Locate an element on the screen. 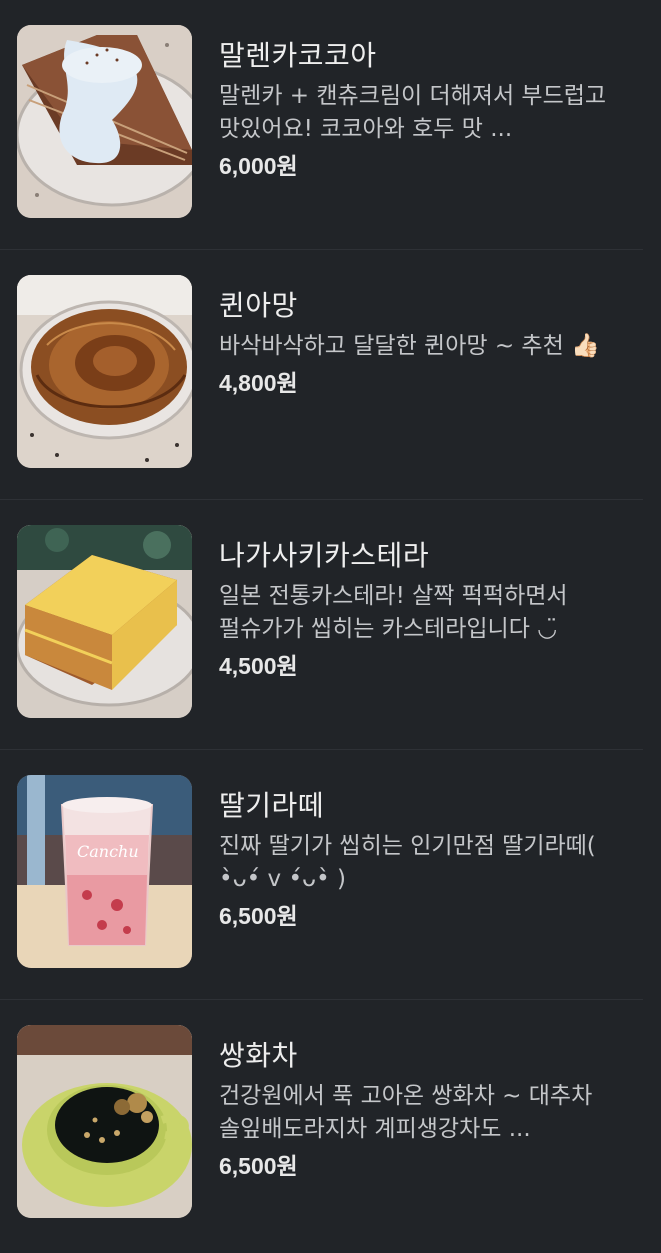  menu-item-description: 바삭바삭하고 달달한 퀸아망 ~ 추천 👍🏻 is located at coordinates (409, 346).